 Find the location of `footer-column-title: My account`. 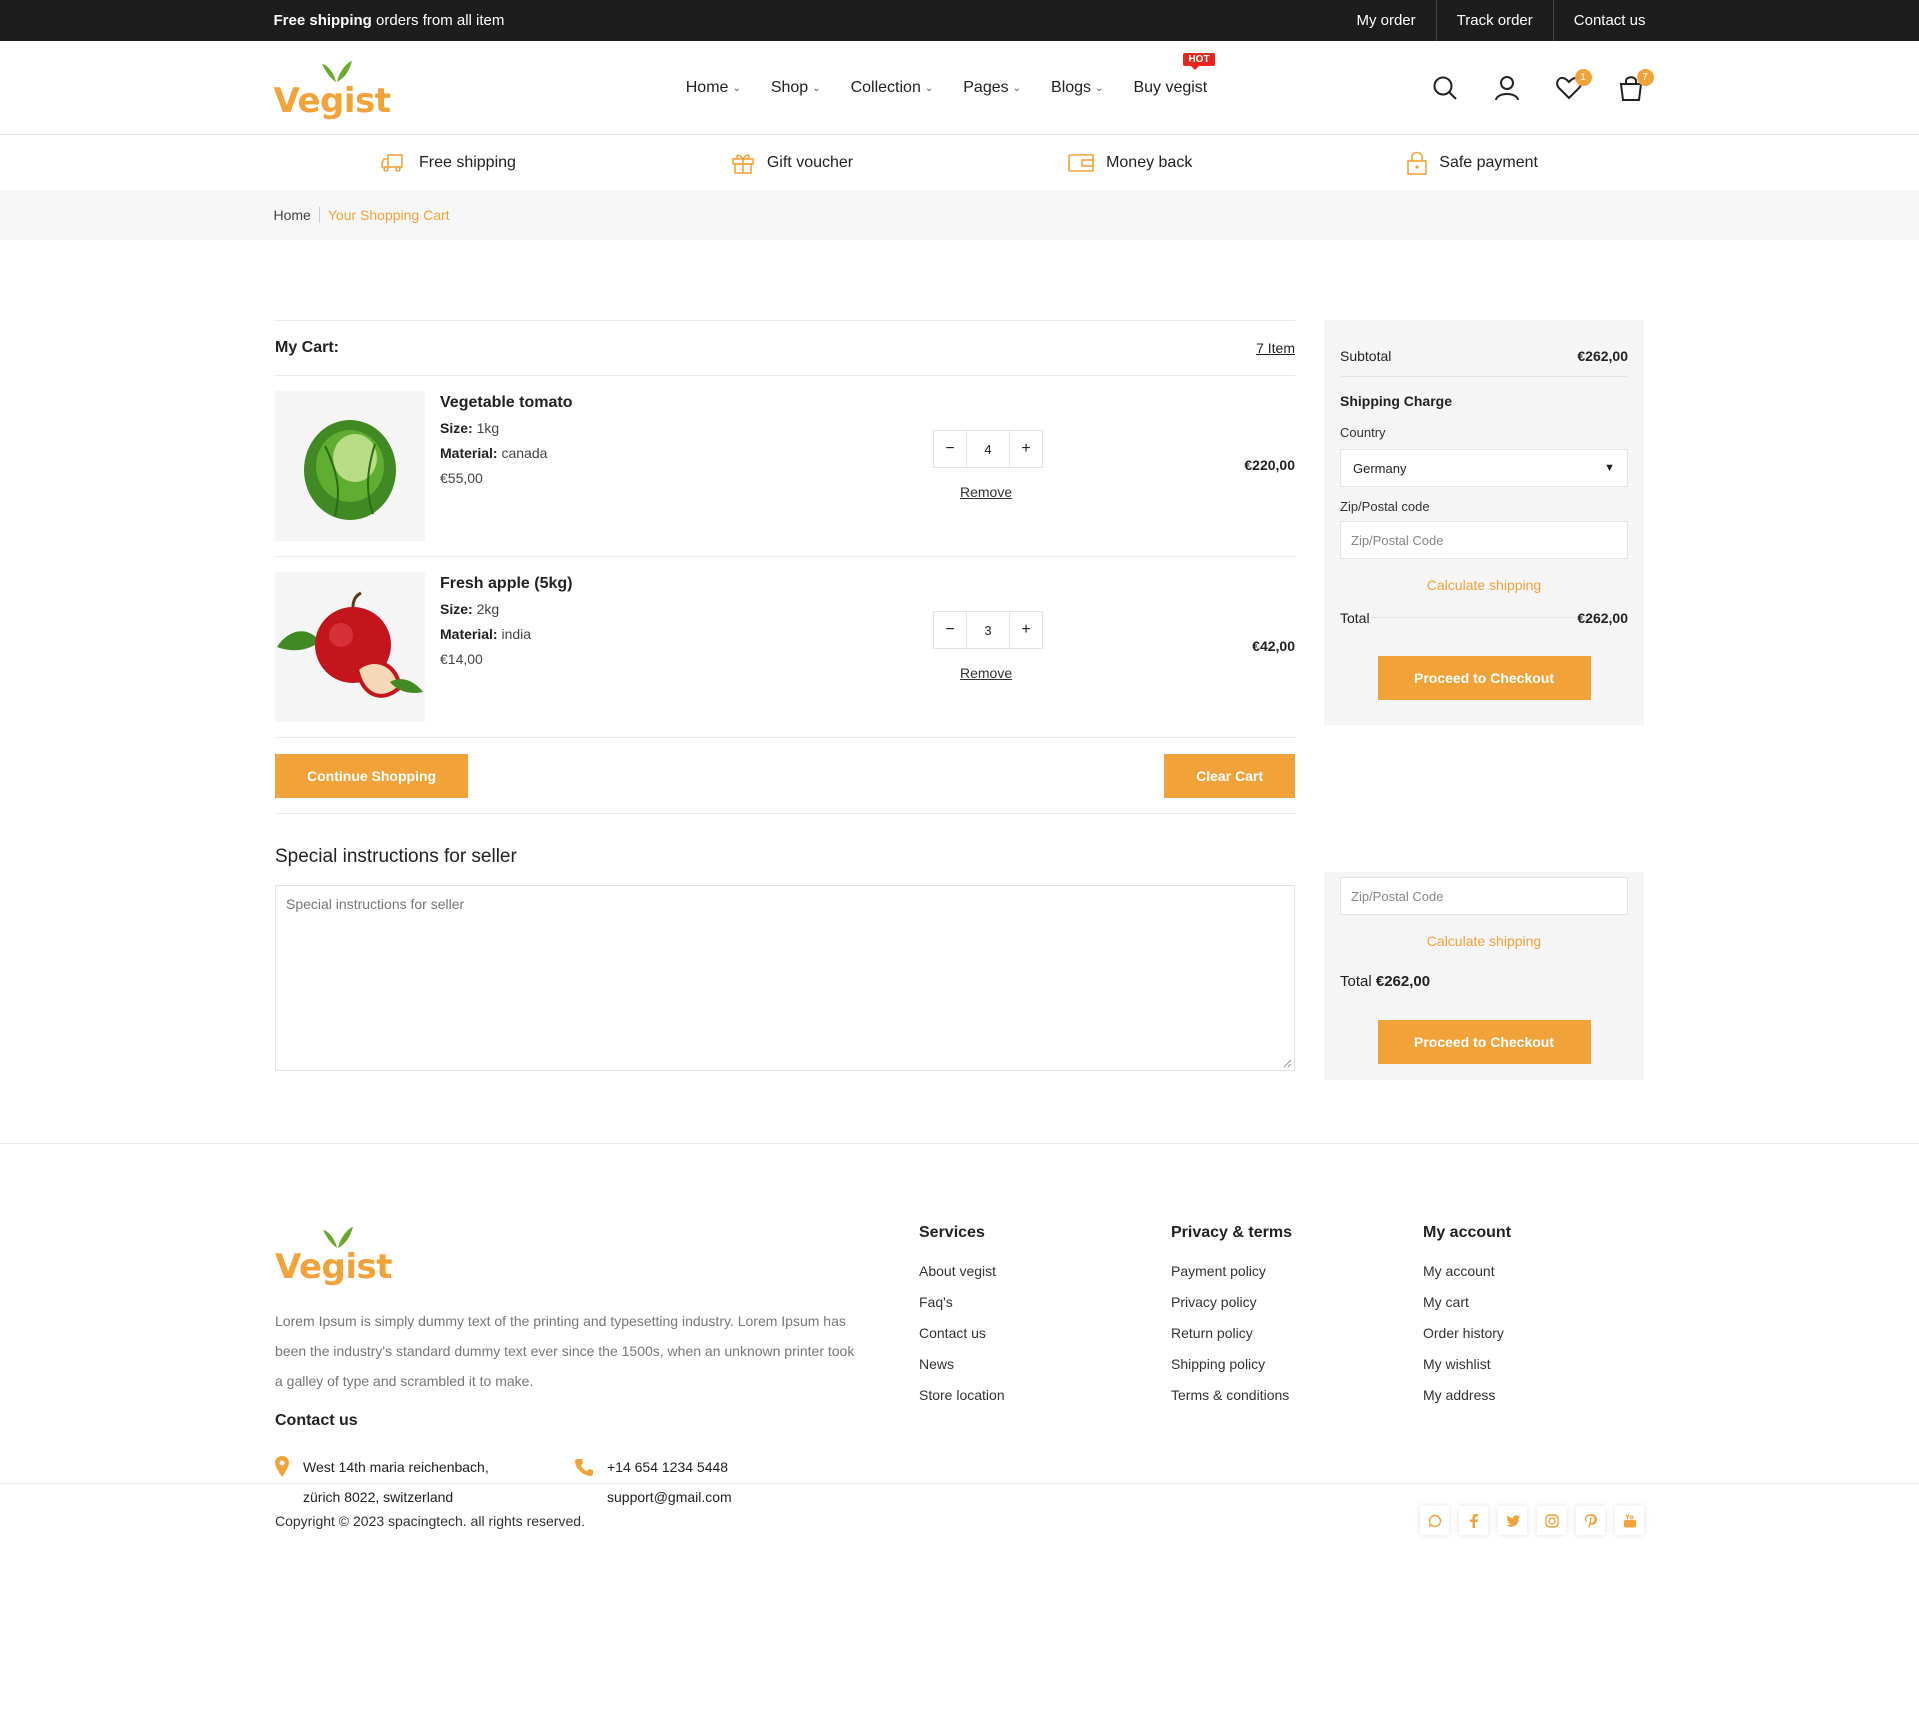

footer-column-title: My account is located at coordinates (1467, 1232).